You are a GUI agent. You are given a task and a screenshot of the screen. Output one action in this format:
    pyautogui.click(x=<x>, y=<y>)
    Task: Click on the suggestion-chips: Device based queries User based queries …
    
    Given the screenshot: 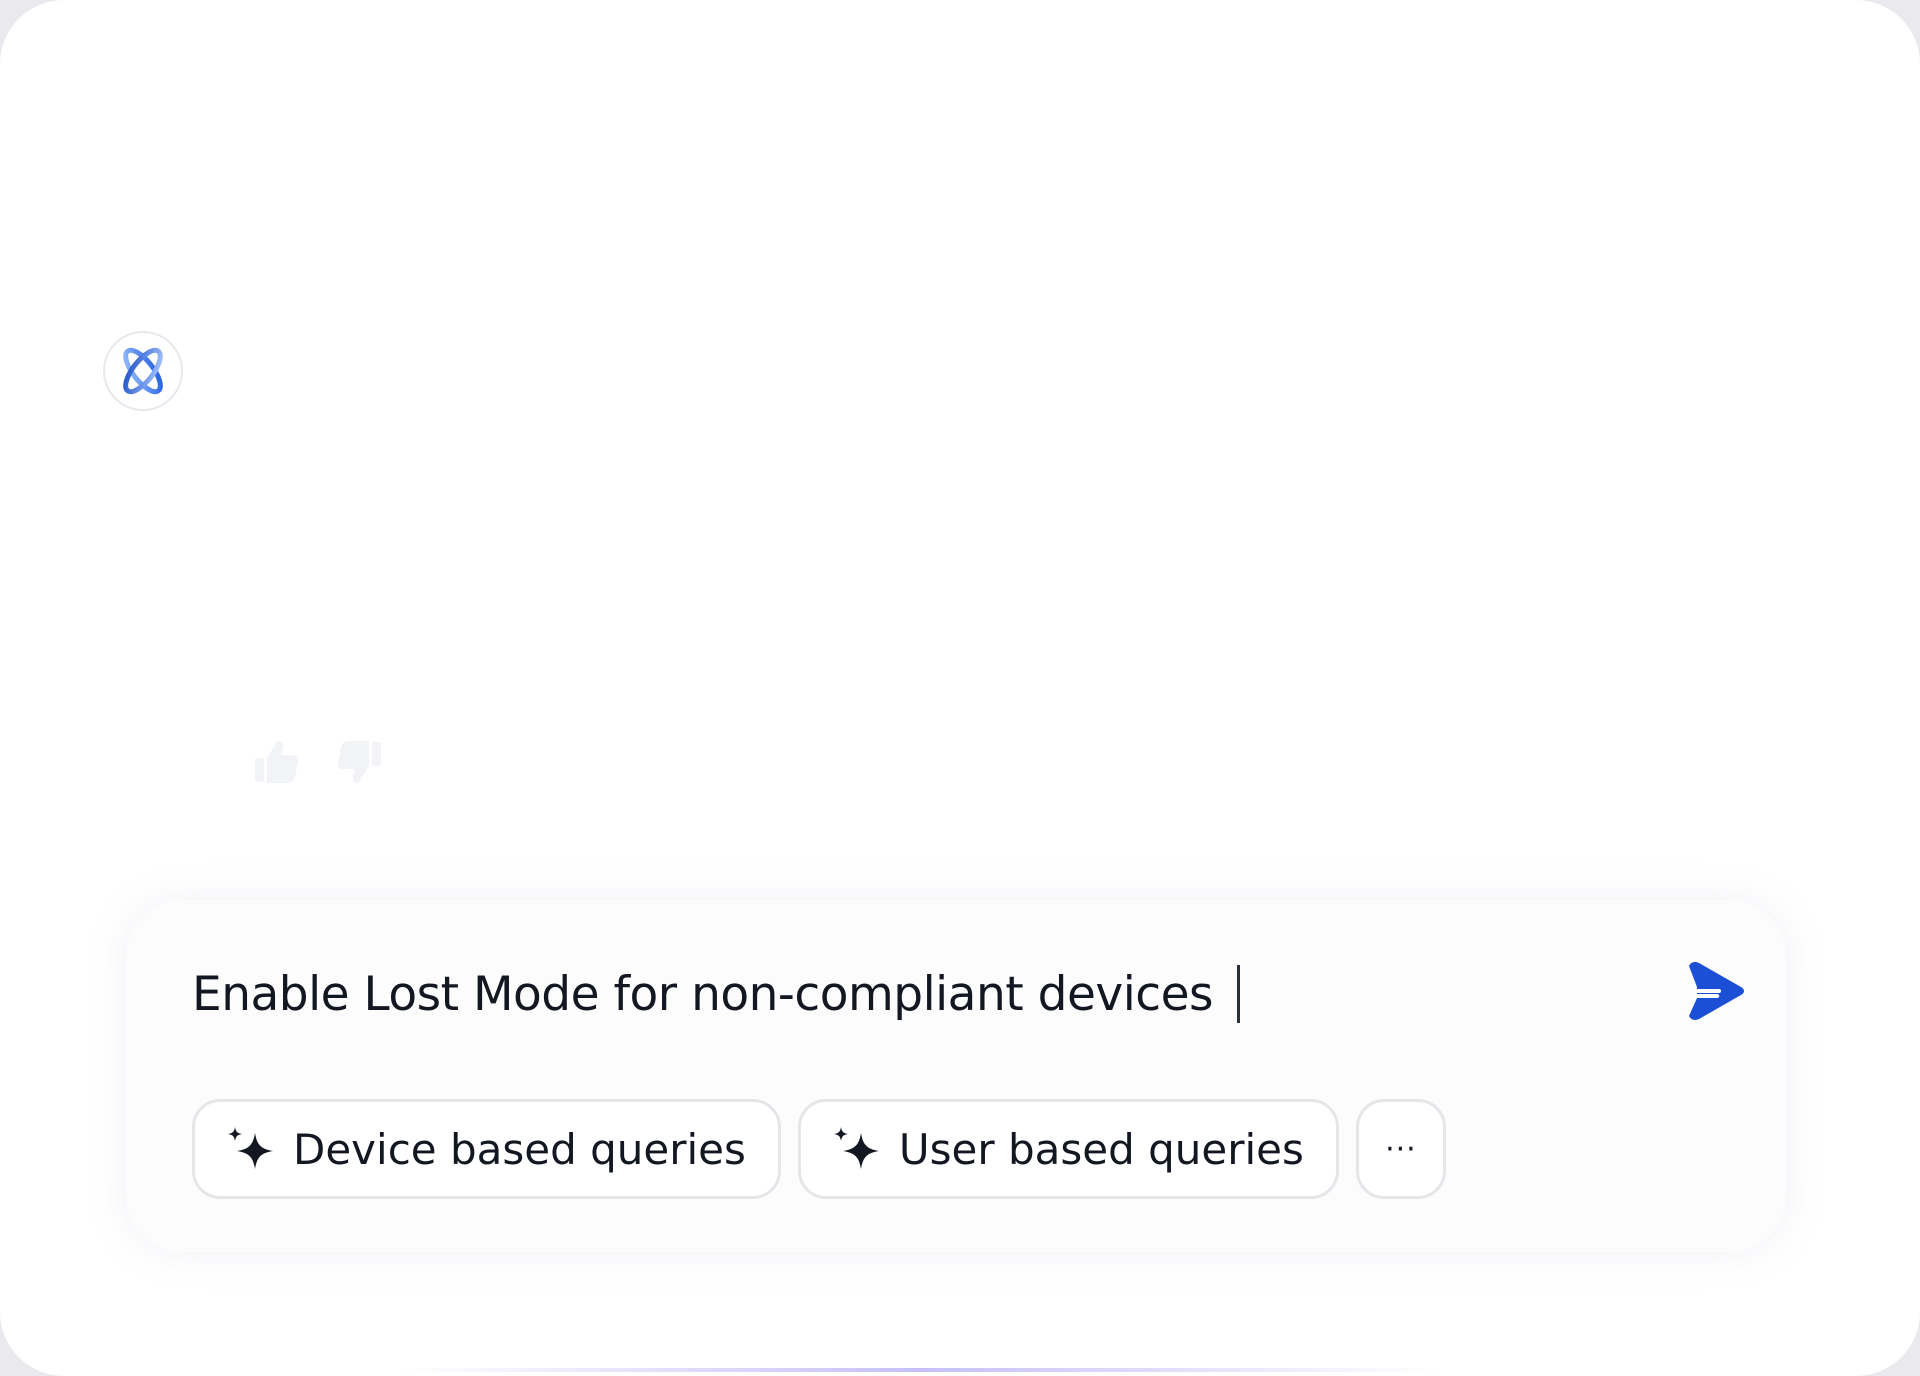 What is the action you would take?
    pyautogui.click(x=819, y=1149)
    